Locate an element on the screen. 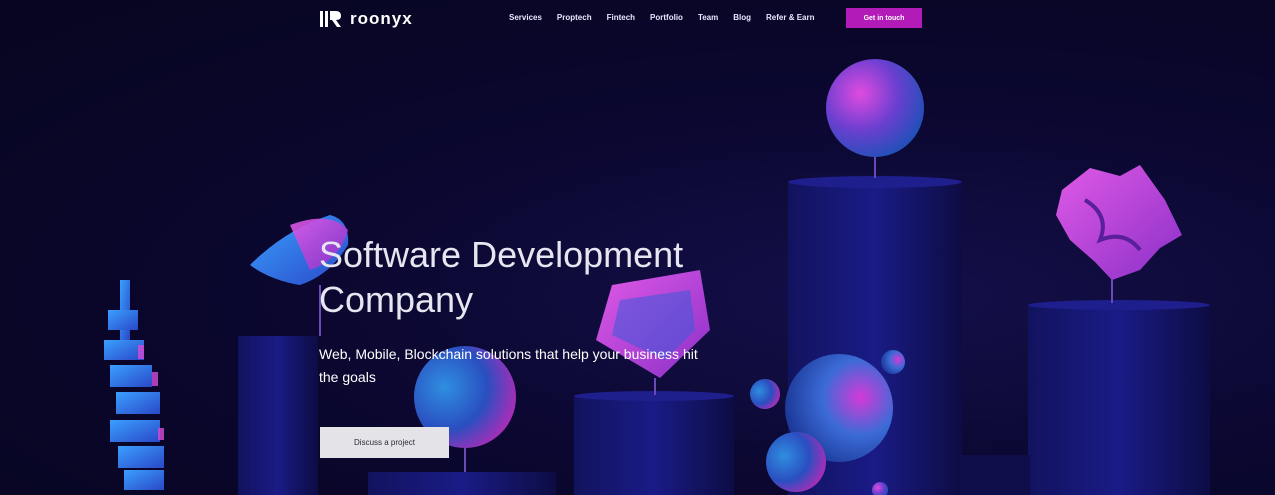 This screenshot has width=1275, height=495. nav-blog: Blog is located at coordinates (742, 17).